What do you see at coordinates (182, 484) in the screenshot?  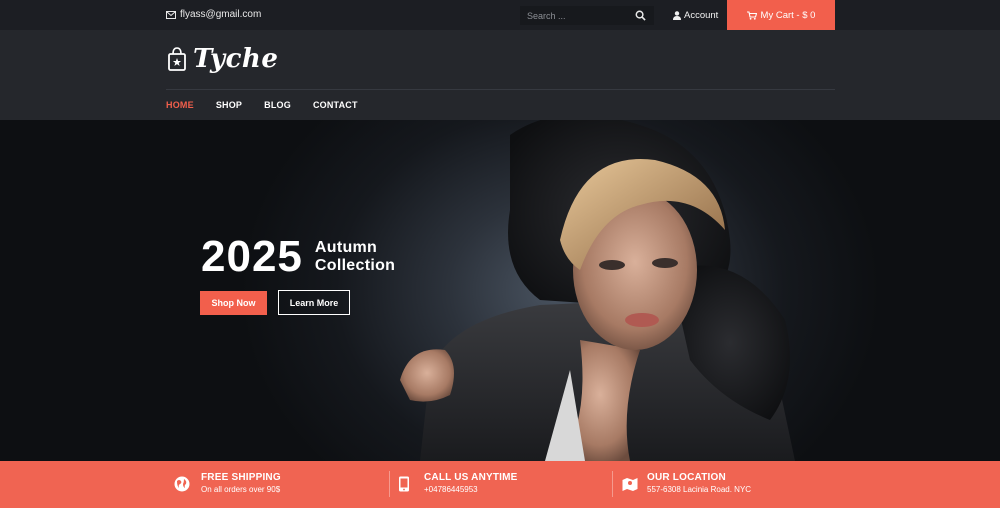 I see `globe-icon` at bounding box center [182, 484].